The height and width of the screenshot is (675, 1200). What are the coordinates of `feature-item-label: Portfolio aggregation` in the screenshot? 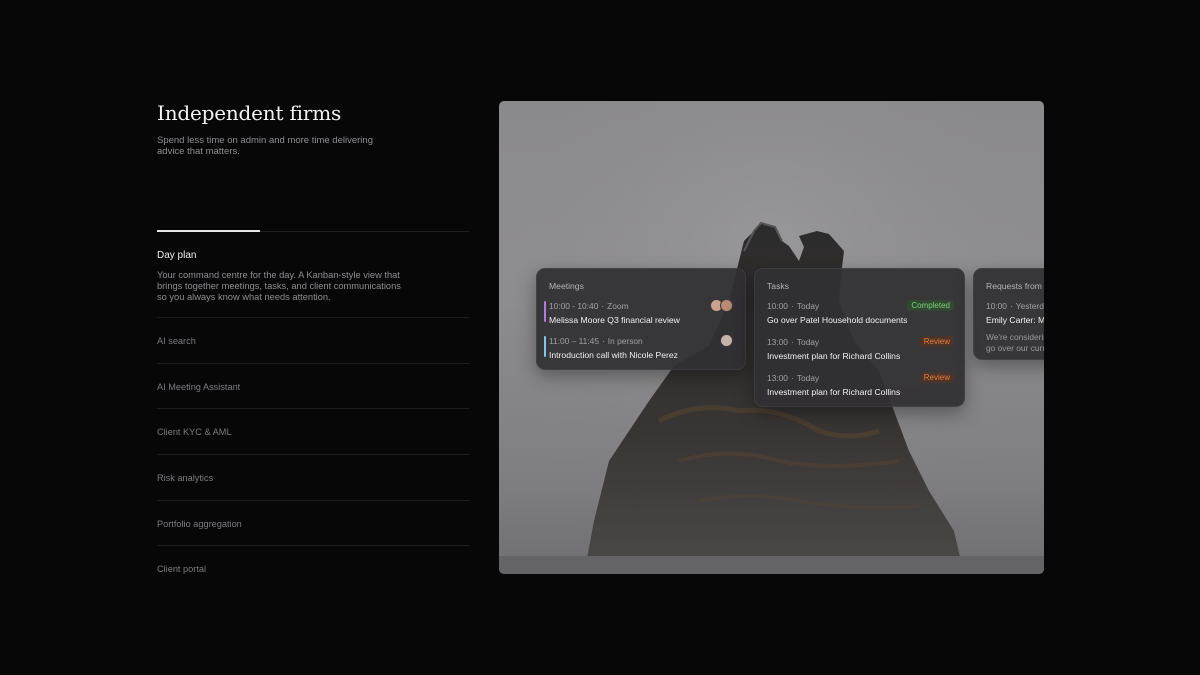 It's located at (199, 523).